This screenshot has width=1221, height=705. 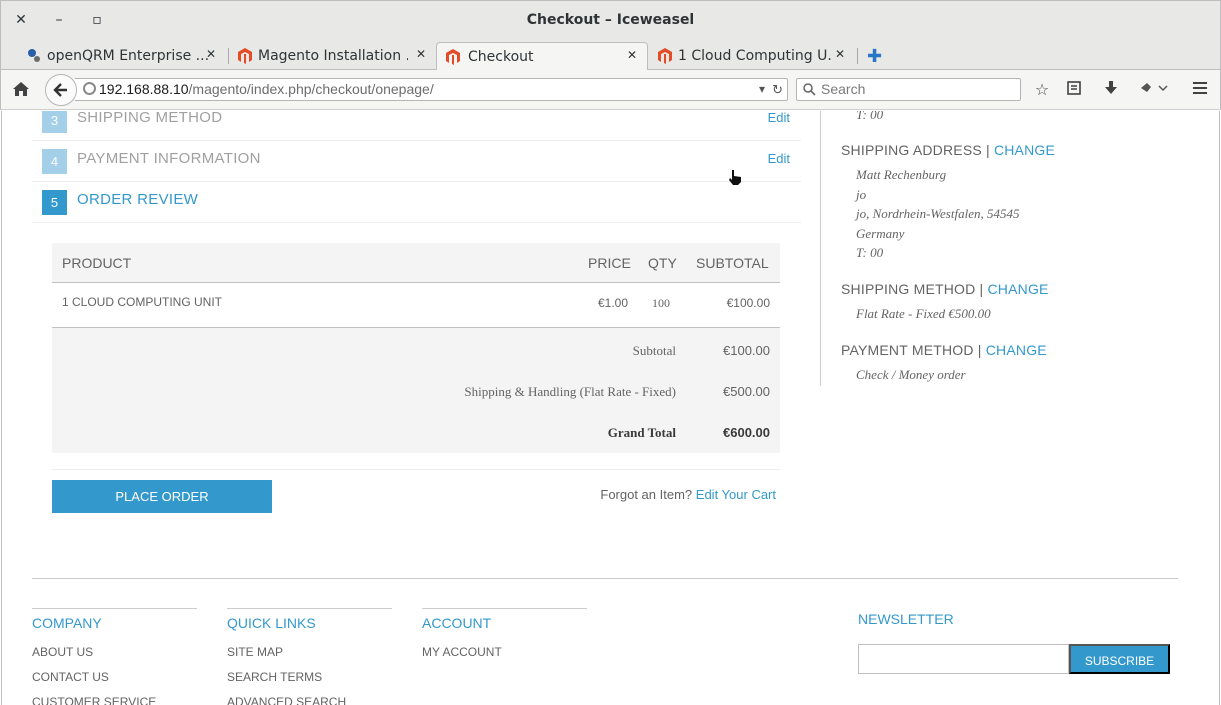 I want to click on footer-link-contact-us: CONTACT US, so click(x=70, y=677).